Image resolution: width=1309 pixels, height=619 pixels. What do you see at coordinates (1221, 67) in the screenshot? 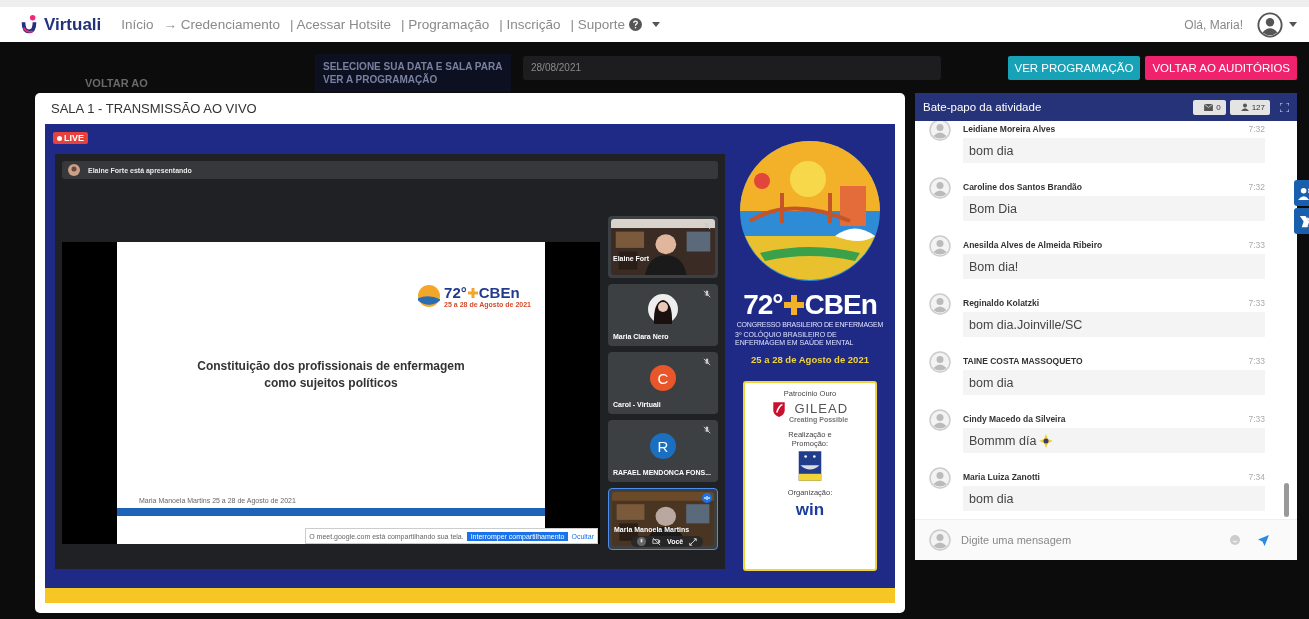
I see `action-button: VOLTAR AO AUDITÓRIOS` at bounding box center [1221, 67].